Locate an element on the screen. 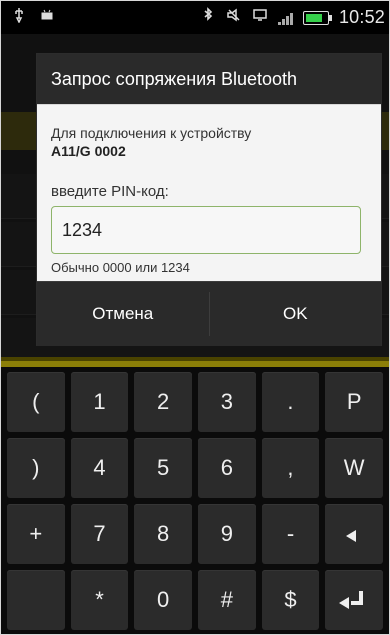 The width and height of the screenshot is (390, 635). display-icon is located at coordinates (260, 17).